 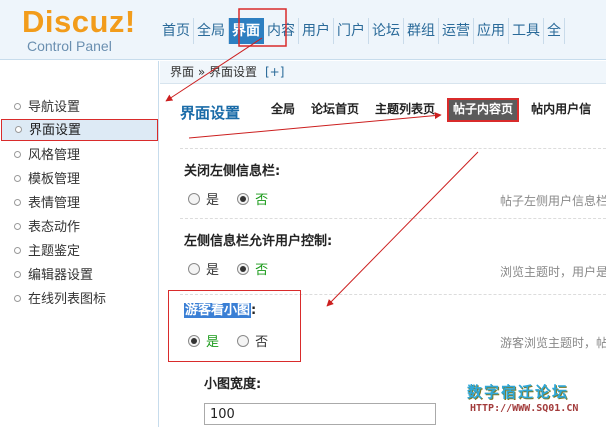 I want to click on tab-post-content: 帖子内容页, so click(x=483, y=110).